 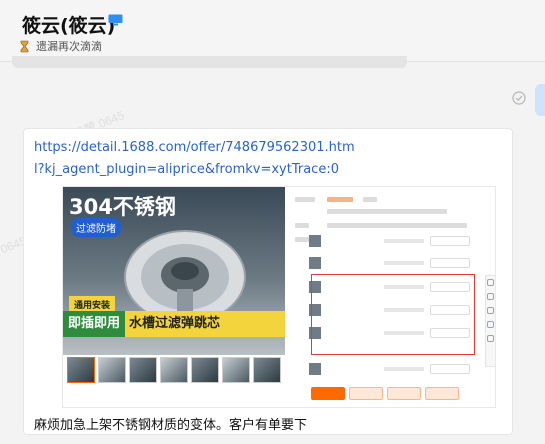 I want to click on thumbnail-strip, so click(x=174, y=371).